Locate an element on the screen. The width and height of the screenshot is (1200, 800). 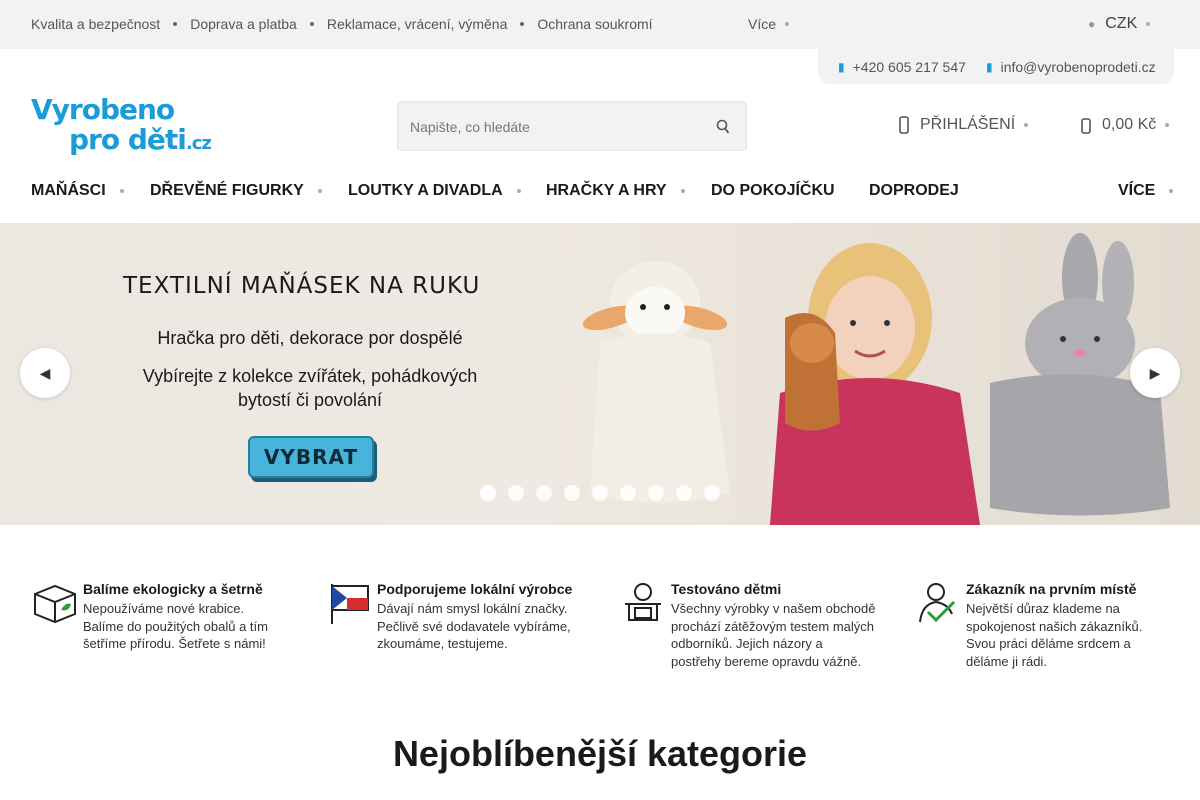
nav-item-toys-games: HRAČKY A HRY is located at coordinates (615, 191).